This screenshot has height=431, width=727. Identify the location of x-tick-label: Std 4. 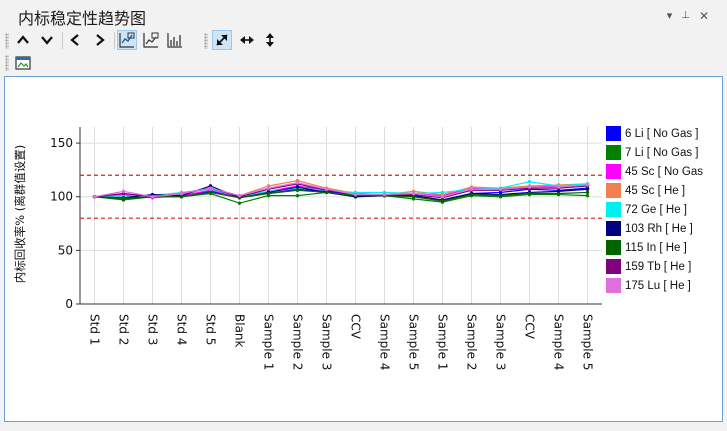
(182, 329).